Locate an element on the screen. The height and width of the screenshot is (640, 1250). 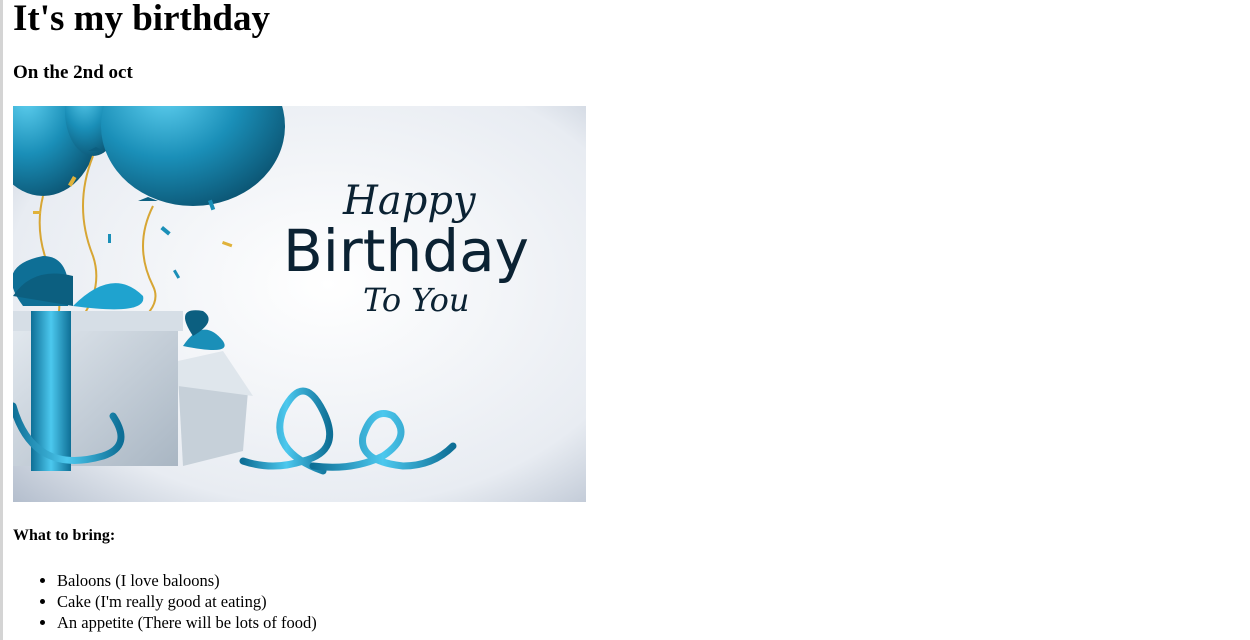
list-item-text: Baloons (I love baloons) is located at coordinates (138, 580).